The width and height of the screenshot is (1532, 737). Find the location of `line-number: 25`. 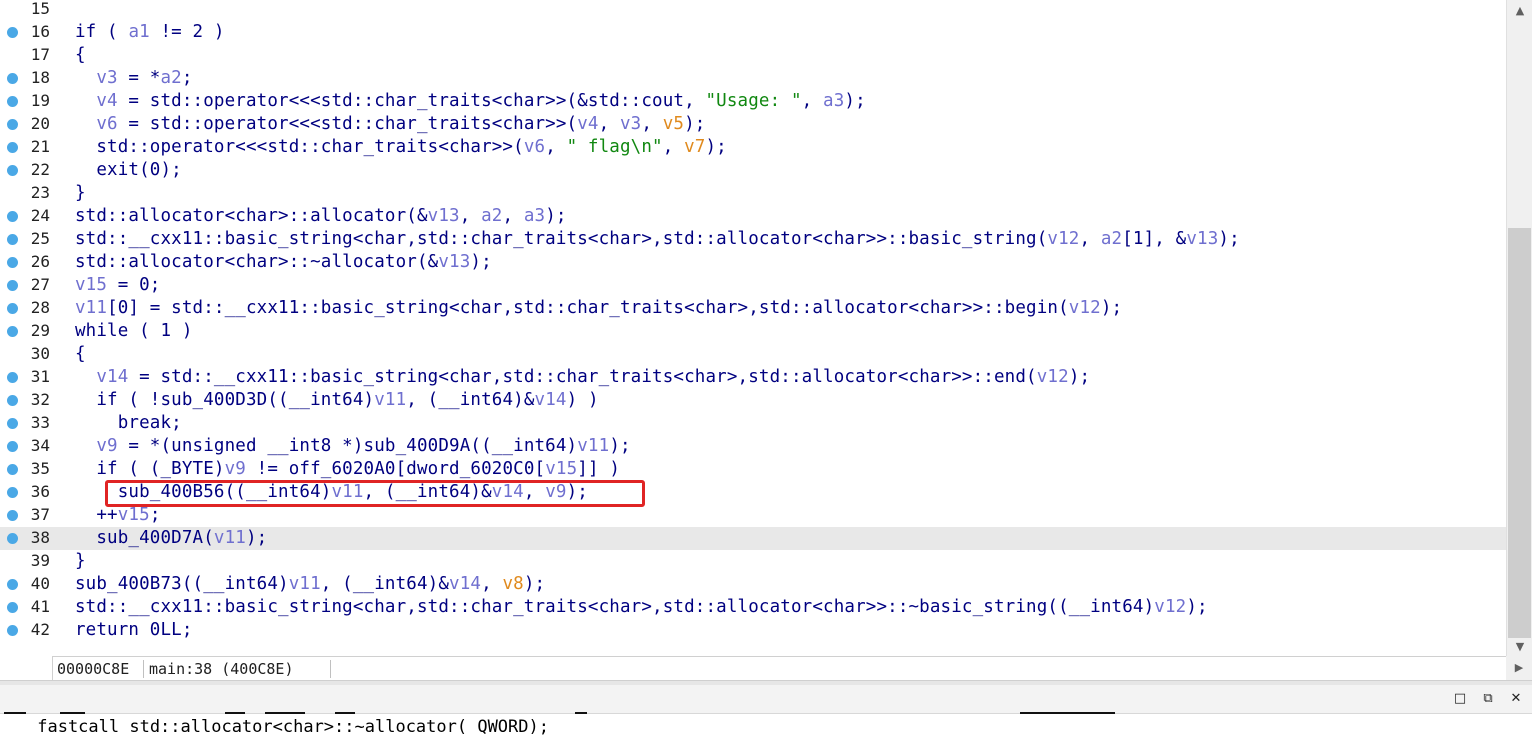

line-number: 25 is located at coordinates (40, 238).